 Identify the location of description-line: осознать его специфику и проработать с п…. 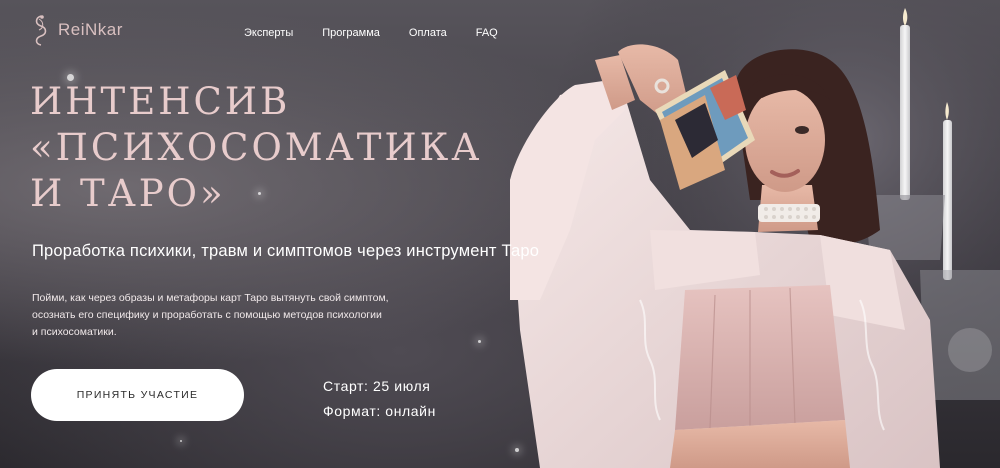
(207, 315).